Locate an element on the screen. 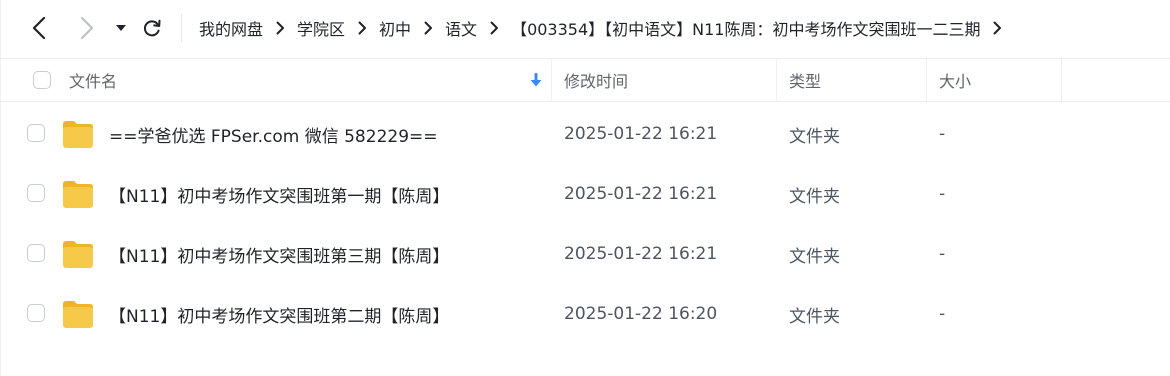 This screenshot has height=376, width=1170. column-header-name: 文件名 is located at coordinates (93, 80).